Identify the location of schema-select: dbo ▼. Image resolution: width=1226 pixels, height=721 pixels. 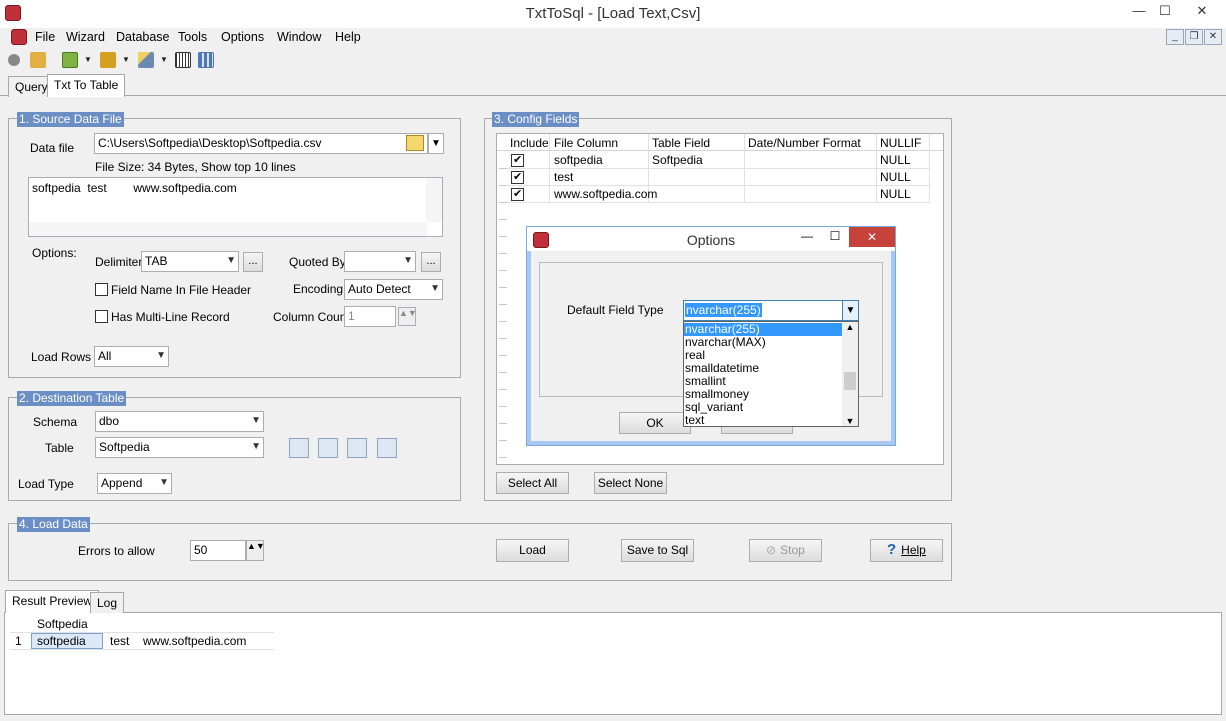
(179, 421).